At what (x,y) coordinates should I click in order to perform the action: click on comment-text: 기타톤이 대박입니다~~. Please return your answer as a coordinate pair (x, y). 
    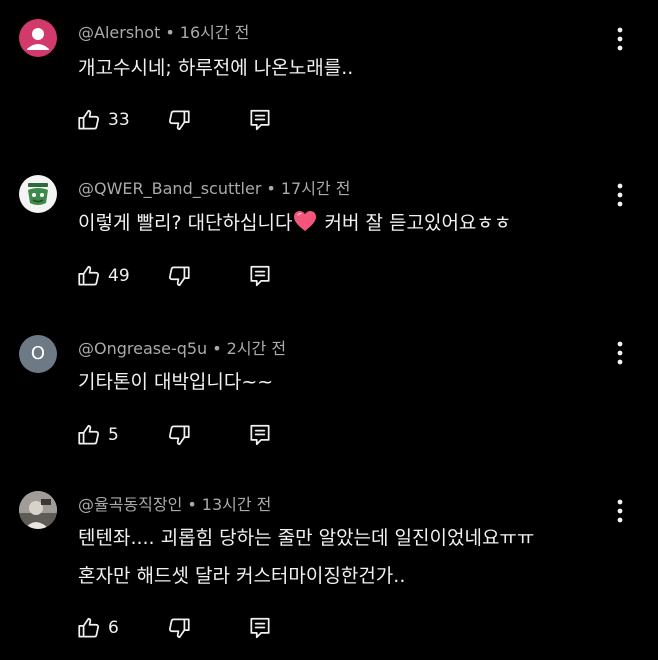
    Looking at the image, I should click on (175, 382).